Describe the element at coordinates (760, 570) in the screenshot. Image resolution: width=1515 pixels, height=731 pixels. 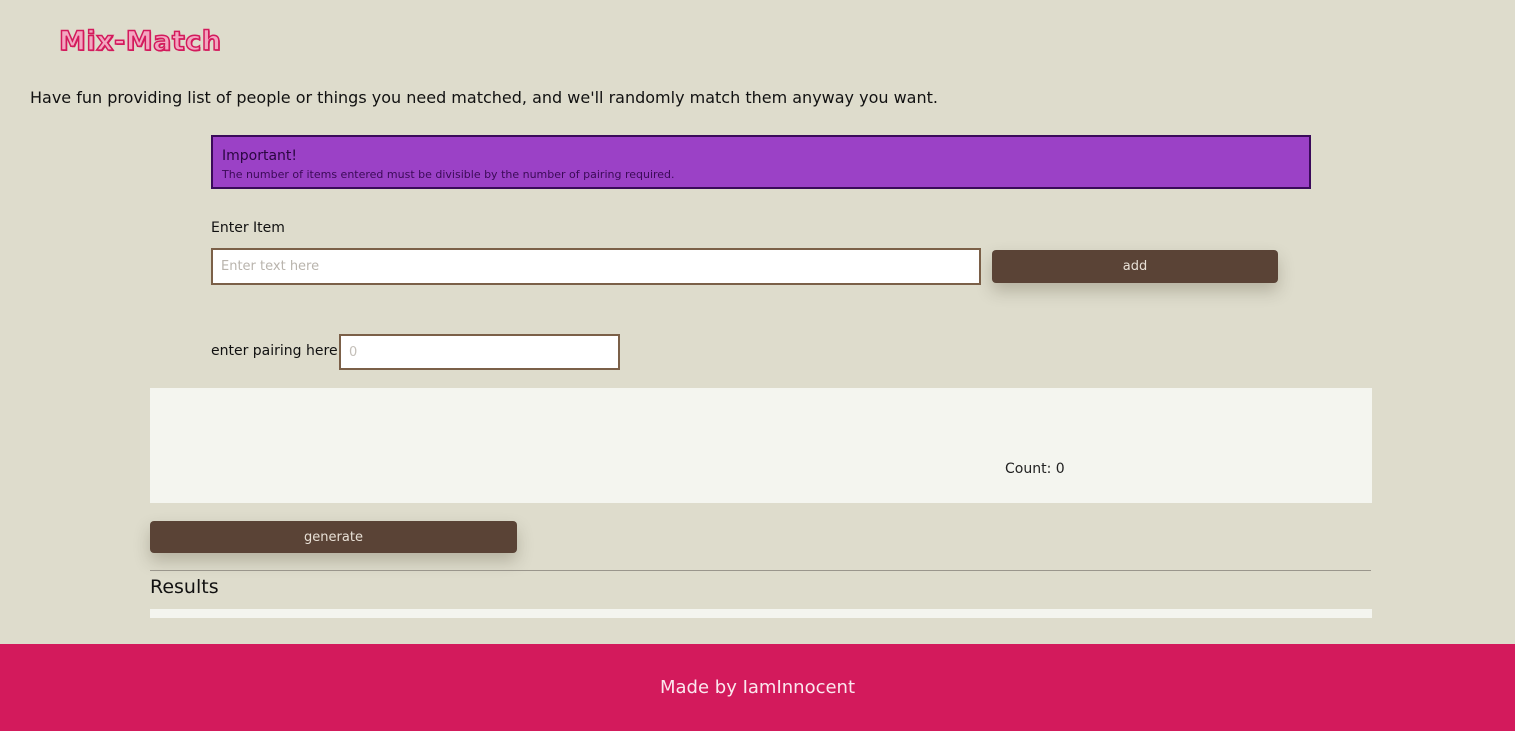
I see `section-divider` at that location.